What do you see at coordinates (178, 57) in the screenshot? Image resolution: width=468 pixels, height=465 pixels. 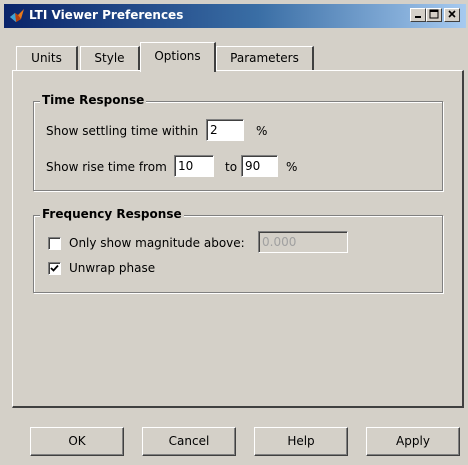 I see `tab-options: Options` at bounding box center [178, 57].